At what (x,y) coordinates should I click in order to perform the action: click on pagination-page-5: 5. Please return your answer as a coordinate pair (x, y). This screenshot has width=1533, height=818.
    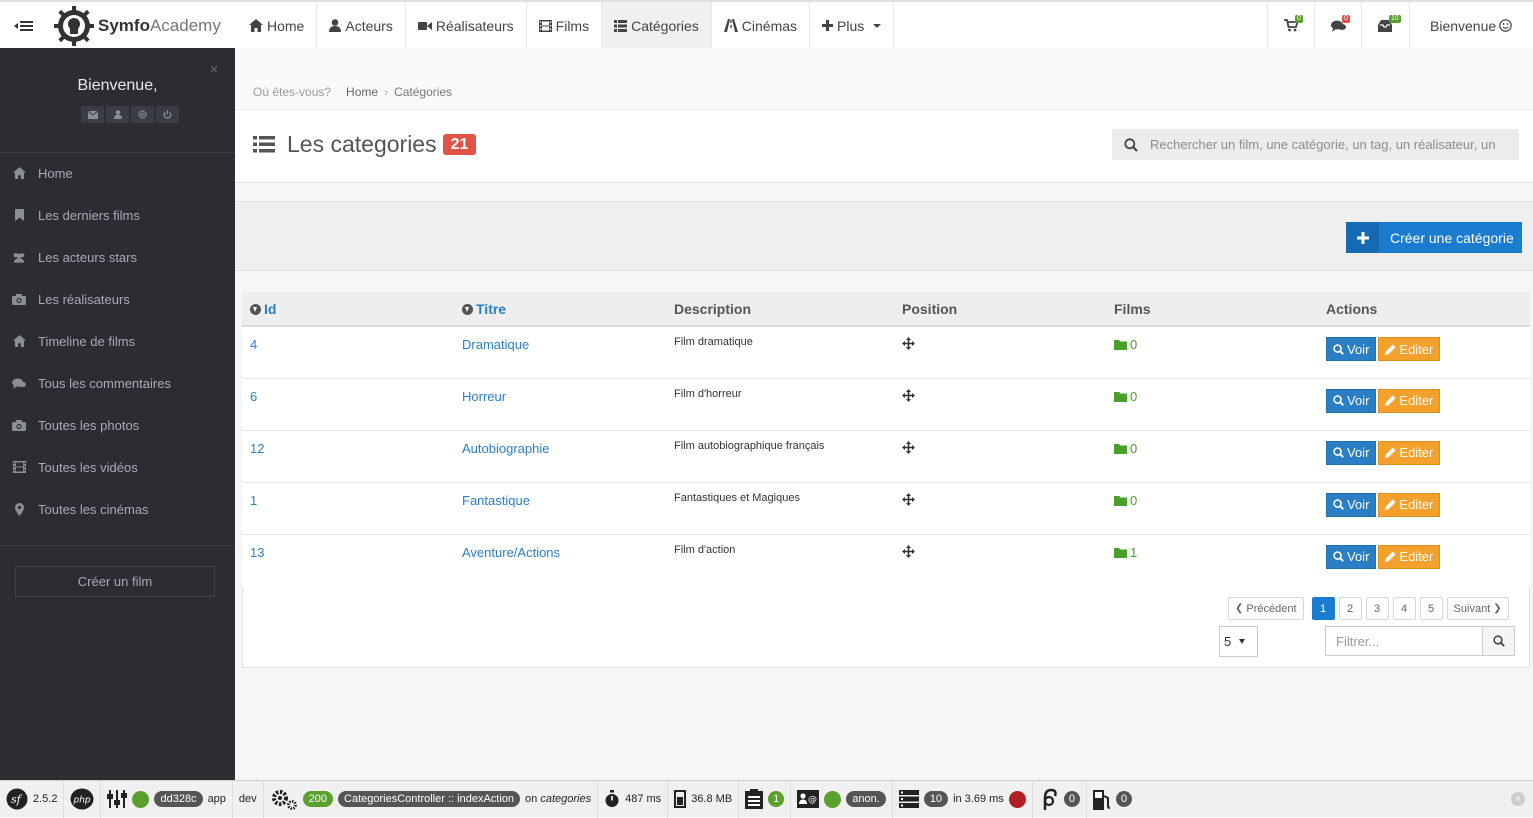
    Looking at the image, I should click on (1431, 608).